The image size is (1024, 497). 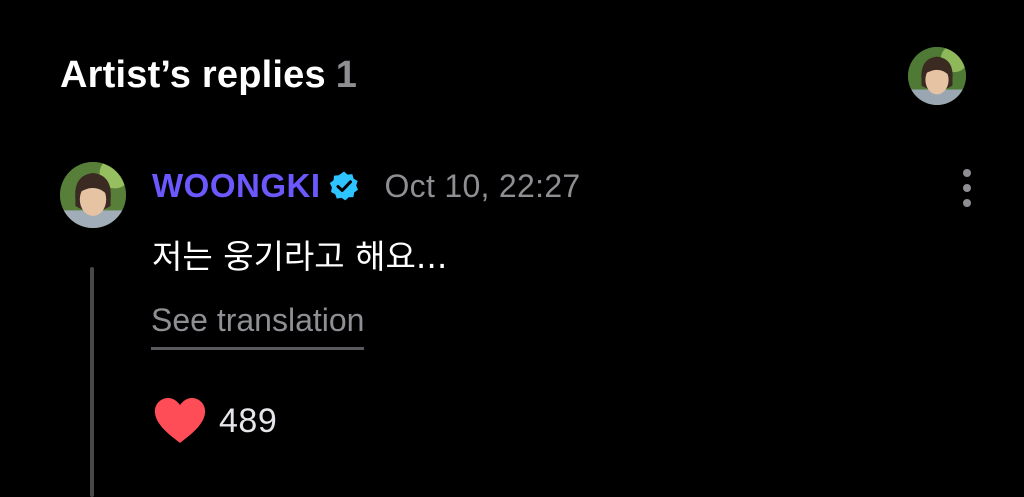 I want to click on author-avatar-image, so click(x=93, y=195).